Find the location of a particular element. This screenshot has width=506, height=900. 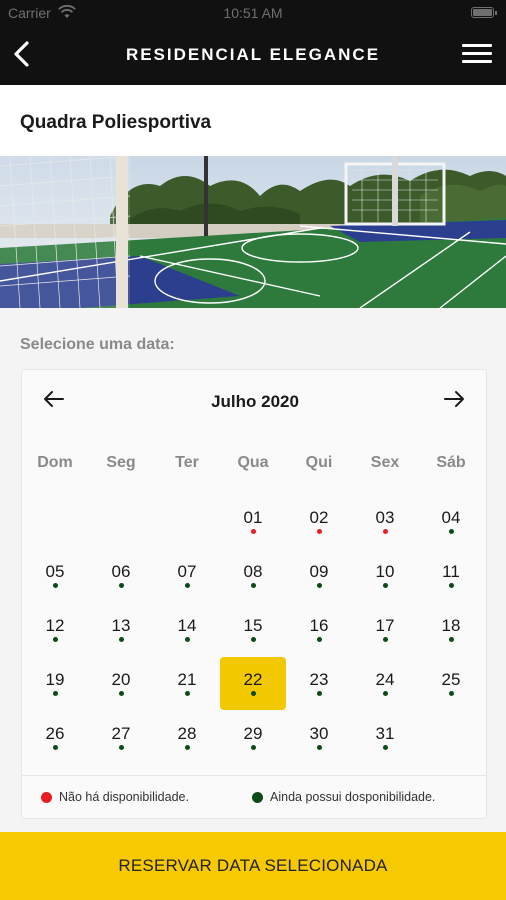

calendar-day: 12 is located at coordinates (55, 637).